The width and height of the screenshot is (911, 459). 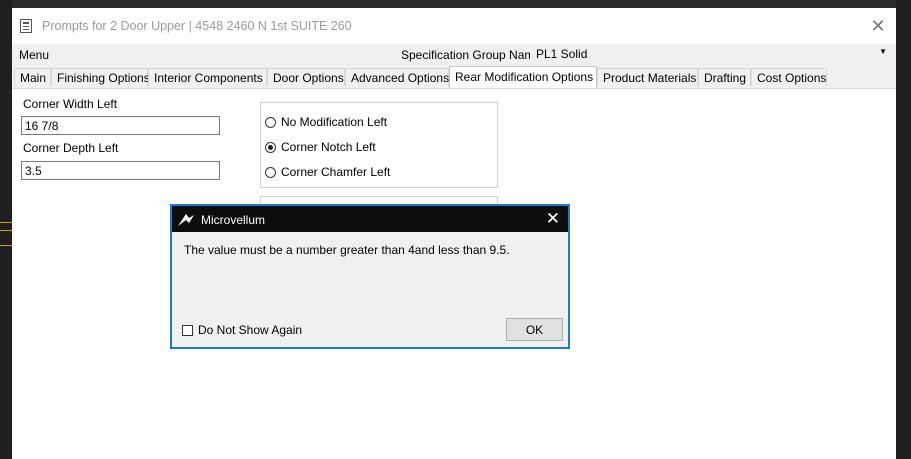 What do you see at coordinates (397, 77) in the screenshot?
I see `tab-advanced-options: Advanced Options` at bounding box center [397, 77].